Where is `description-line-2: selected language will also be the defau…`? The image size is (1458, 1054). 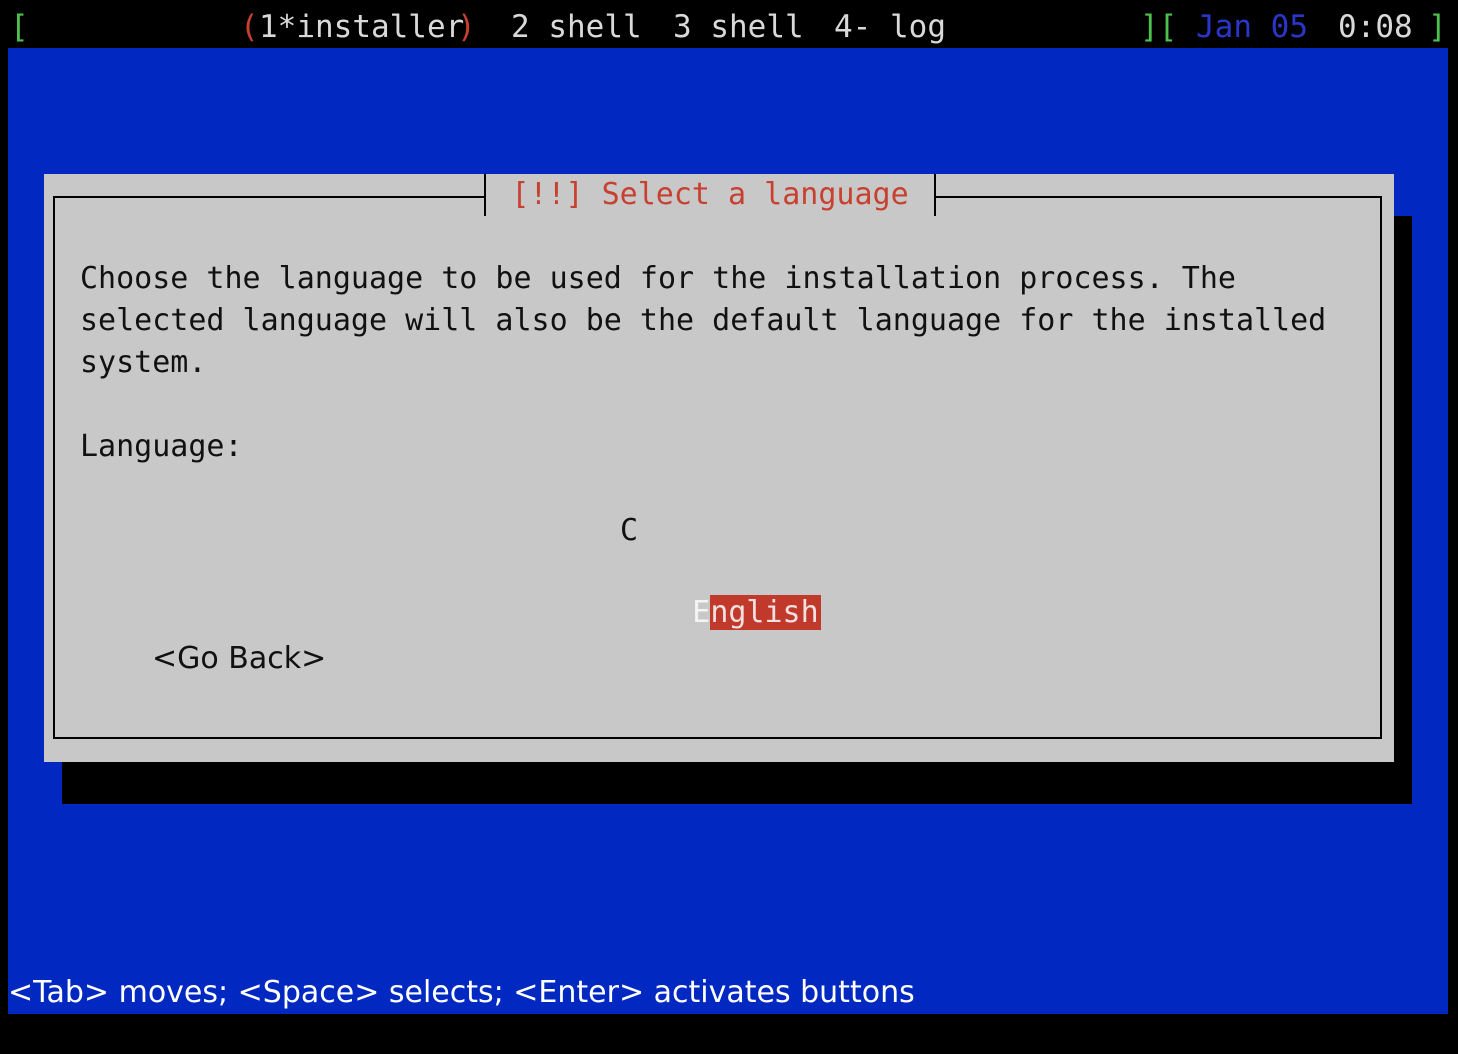 description-line-2: selected language will also be the defau… is located at coordinates (703, 320).